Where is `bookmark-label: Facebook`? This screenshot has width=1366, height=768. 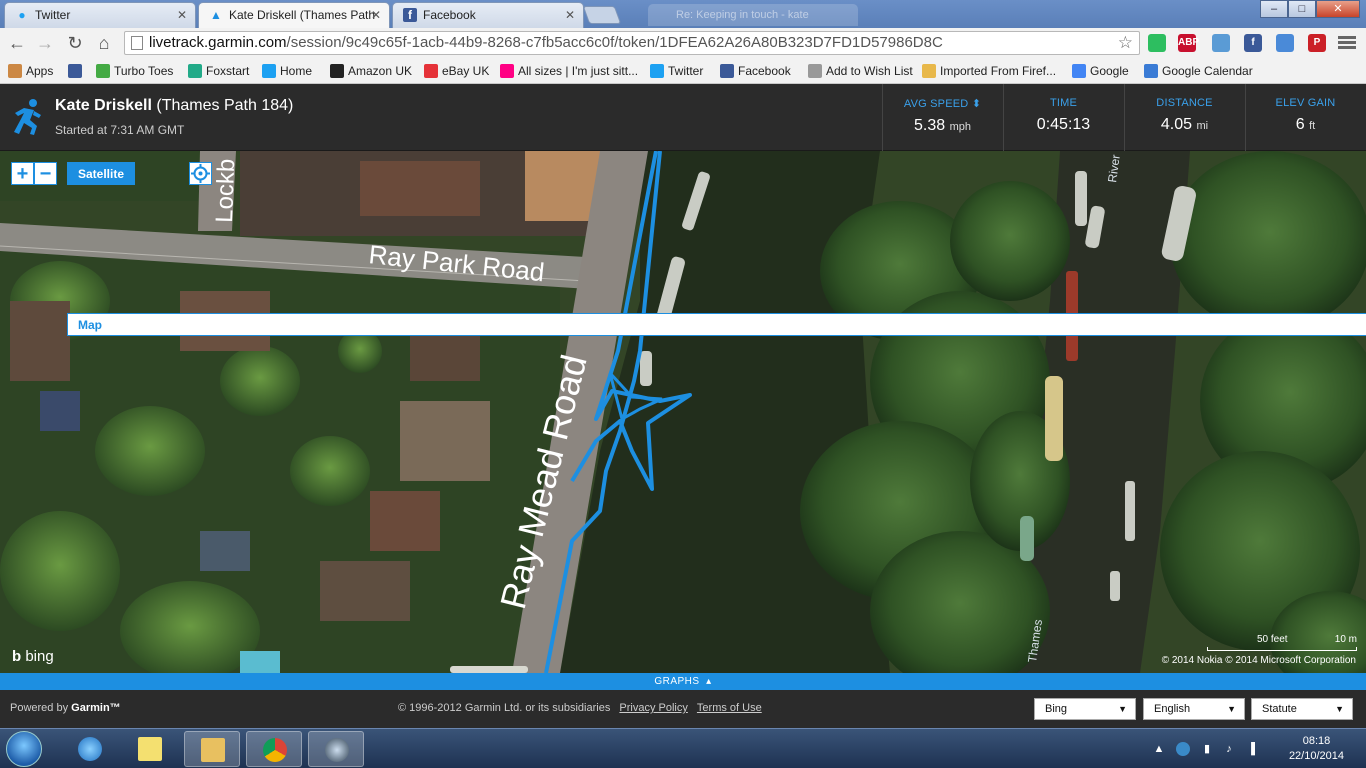
bookmark-label: Facebook is located at coordinates (764, 71).